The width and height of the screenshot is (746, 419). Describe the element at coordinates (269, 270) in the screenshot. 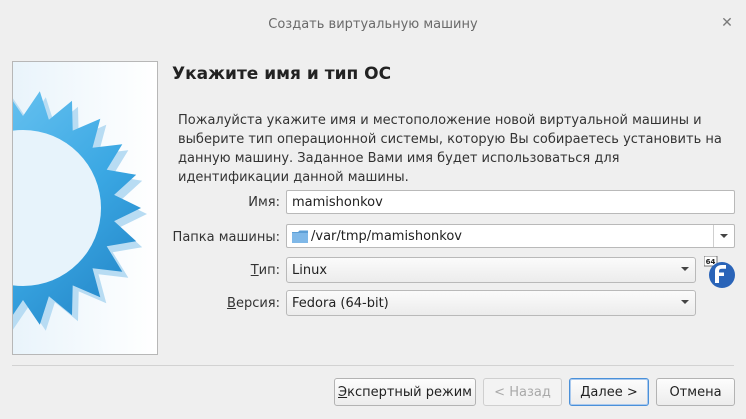

I see `type-label-rest: ип:` at that location.